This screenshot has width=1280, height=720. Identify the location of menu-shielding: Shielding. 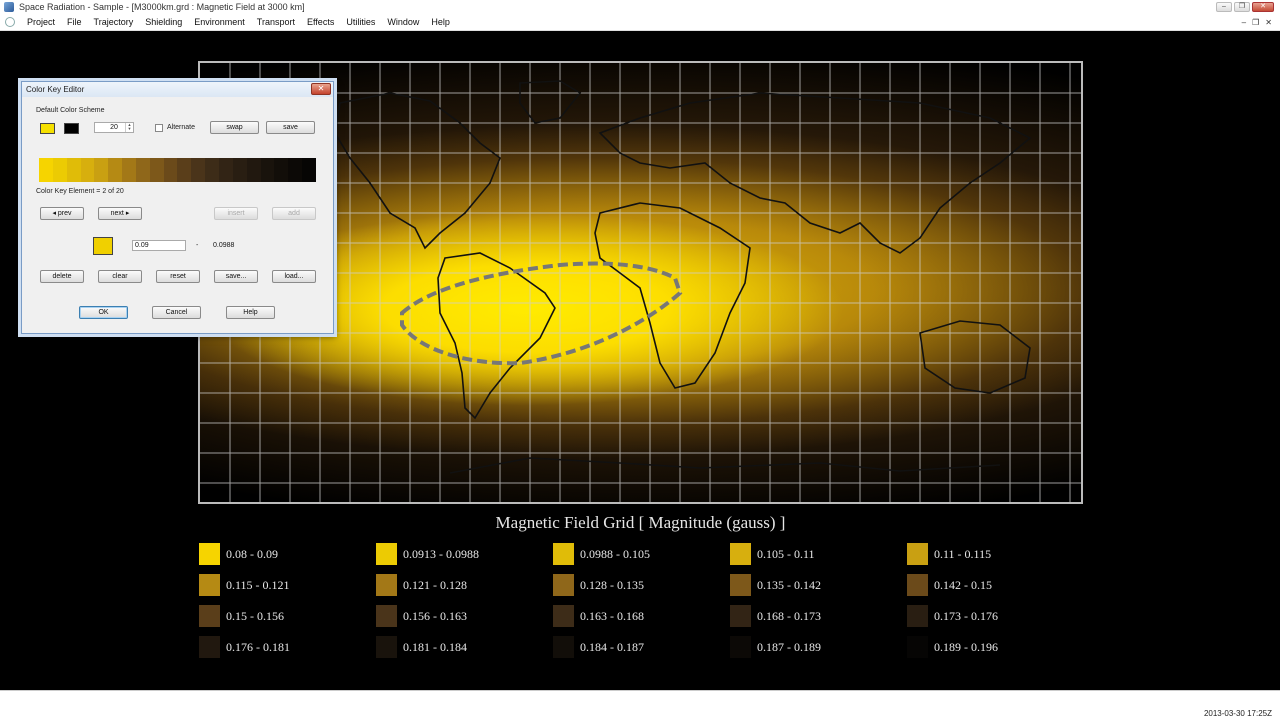
(163, 22).